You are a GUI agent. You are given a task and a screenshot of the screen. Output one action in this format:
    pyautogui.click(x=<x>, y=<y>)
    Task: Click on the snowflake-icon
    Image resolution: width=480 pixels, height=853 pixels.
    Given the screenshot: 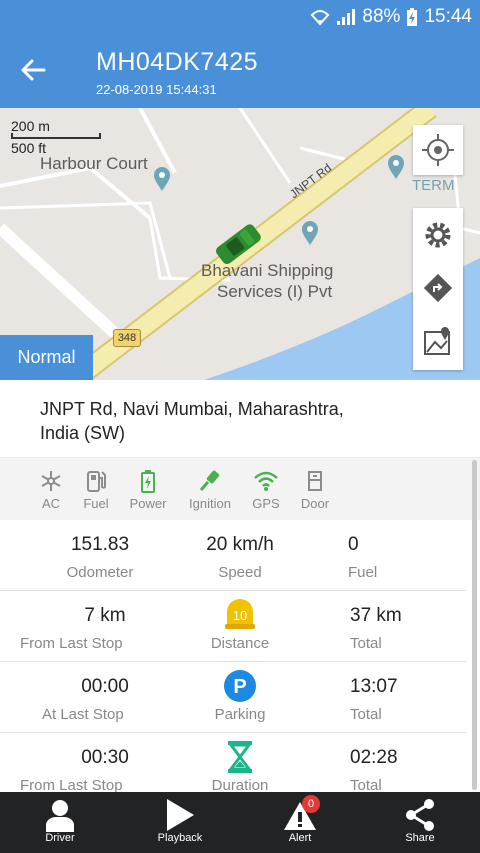 What is the action you would take?
    pyautogui.click(x=51, y=481)
    